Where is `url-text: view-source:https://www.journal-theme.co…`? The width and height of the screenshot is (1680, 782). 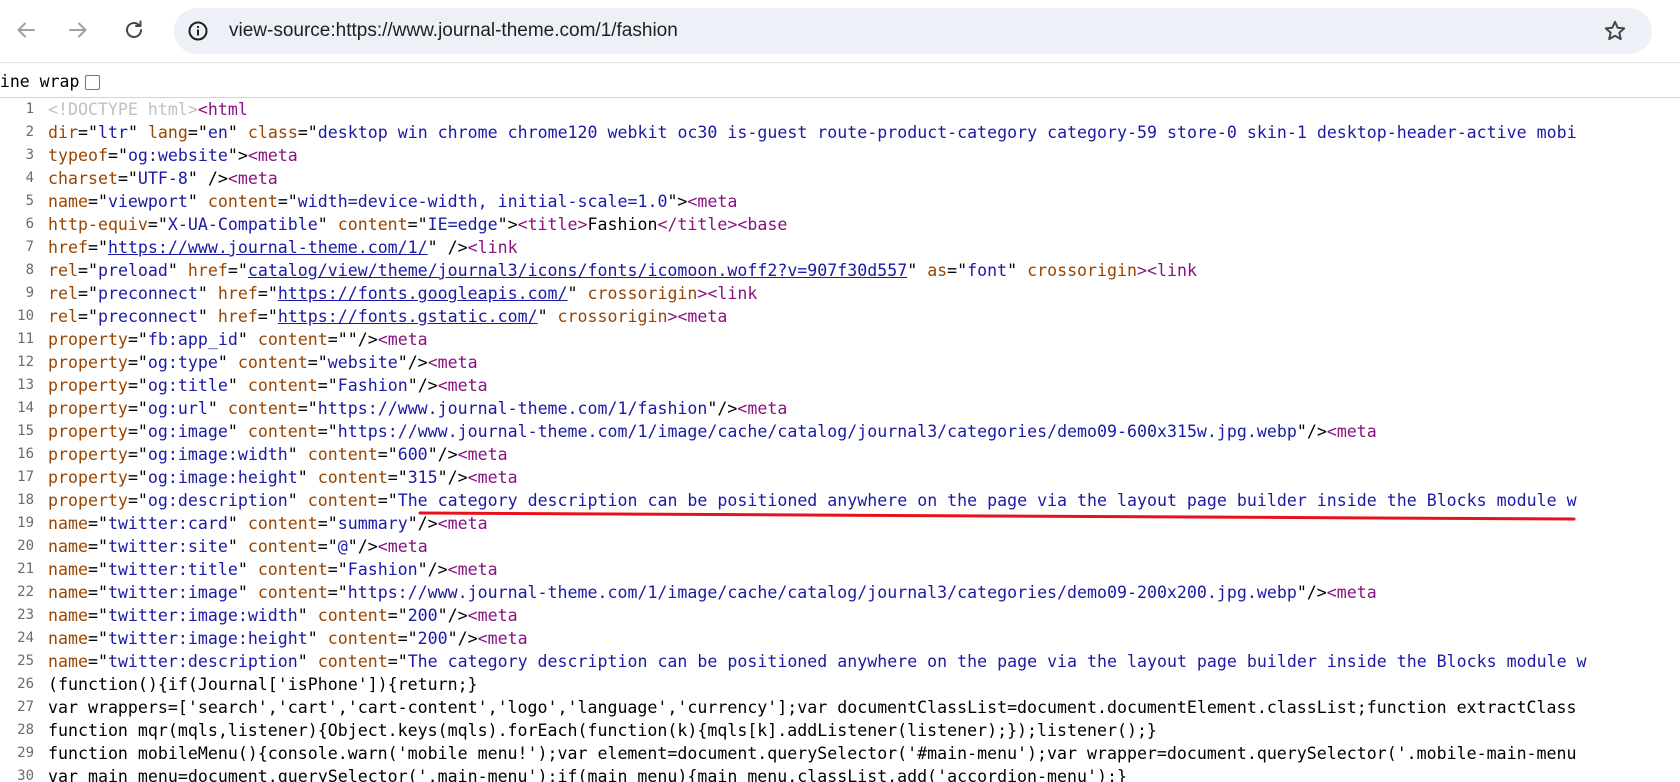 url-text: view-source:https://www.journal-theme.co… is located at coordinates (453, 31).